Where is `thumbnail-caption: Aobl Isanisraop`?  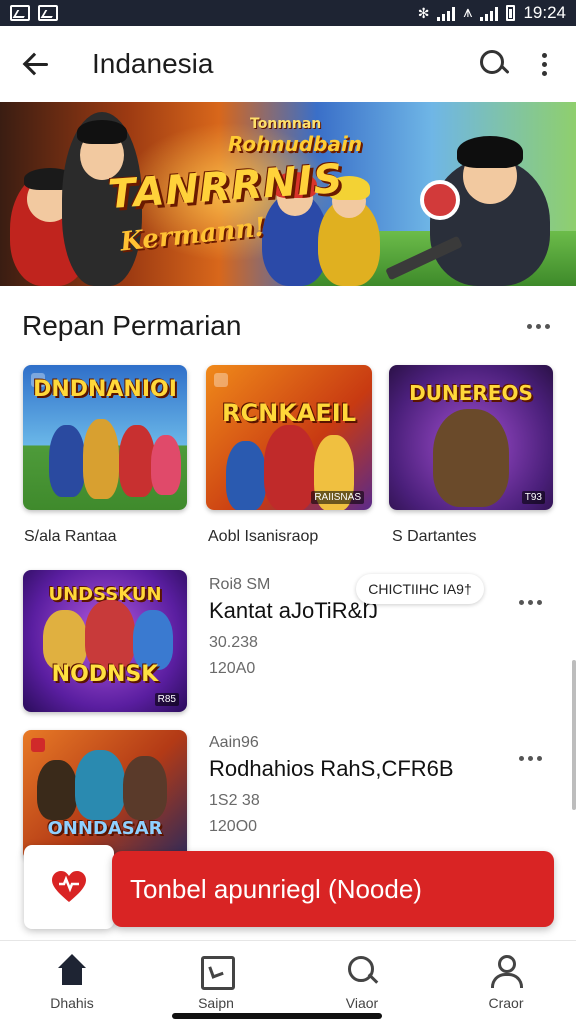
thumbnail-caption: Aobl Isanisraop is located at coordinates (263, 536).